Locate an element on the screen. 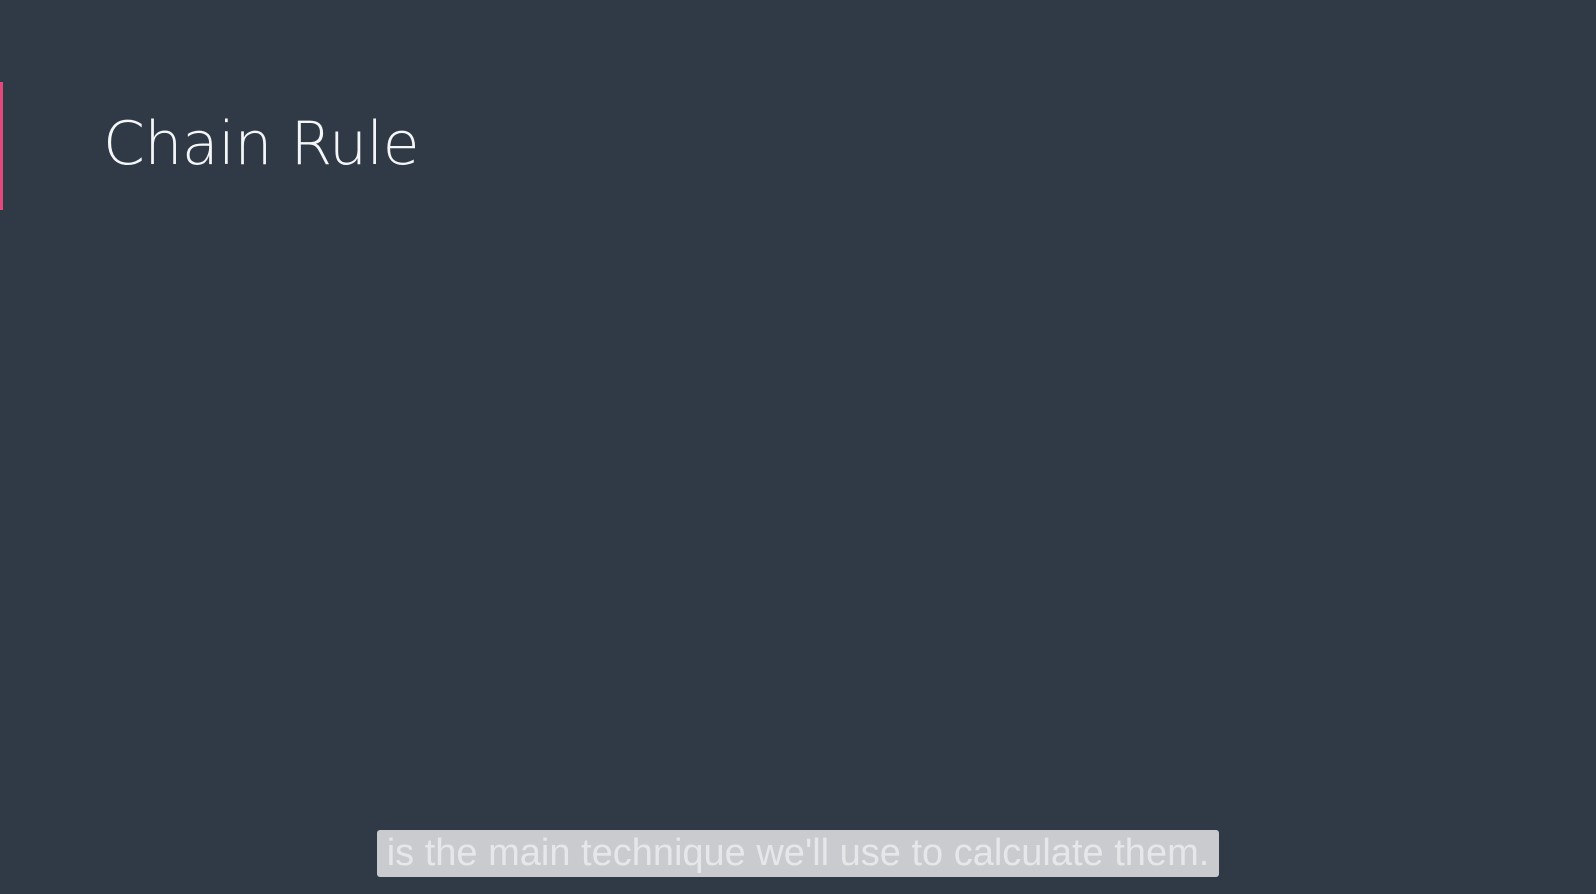 The image size is (1596, 894). slide-title: Chain Rule is located at coordinates (261, 144).